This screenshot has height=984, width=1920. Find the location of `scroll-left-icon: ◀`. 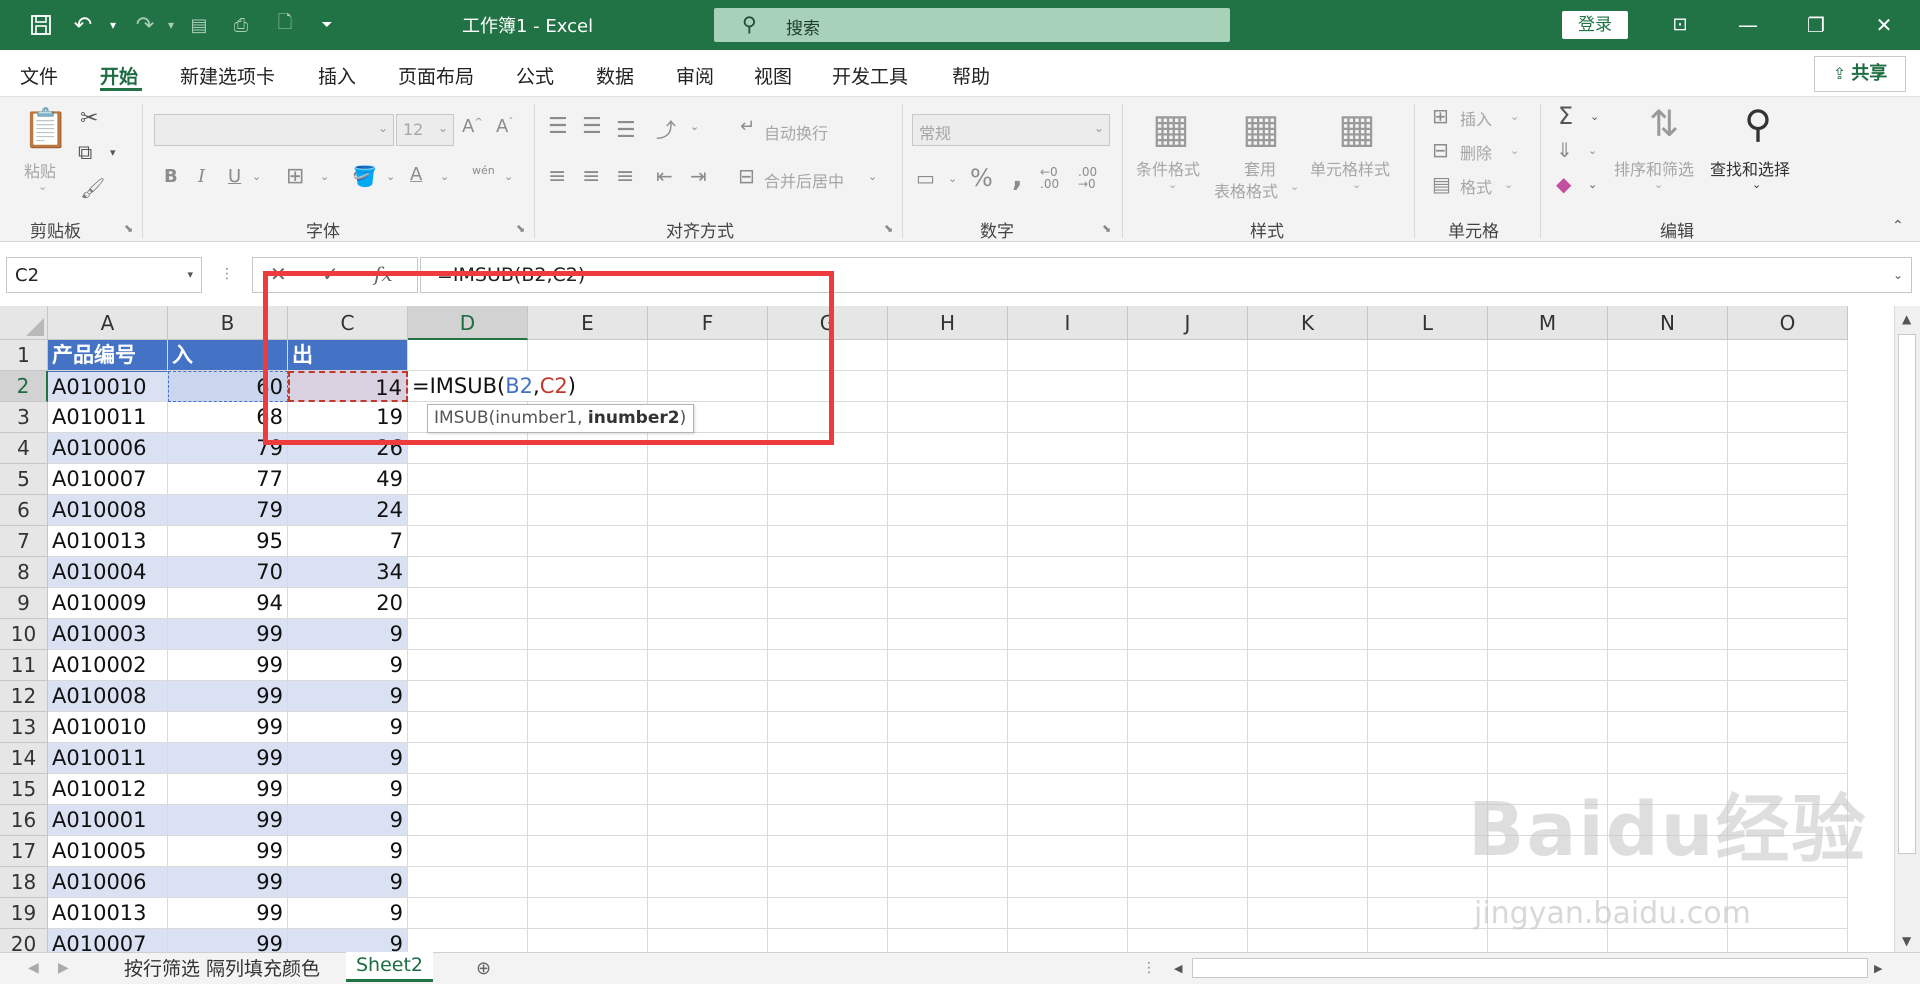

scroll-left-icon: ◀ is located at coordinates (1178, 968).